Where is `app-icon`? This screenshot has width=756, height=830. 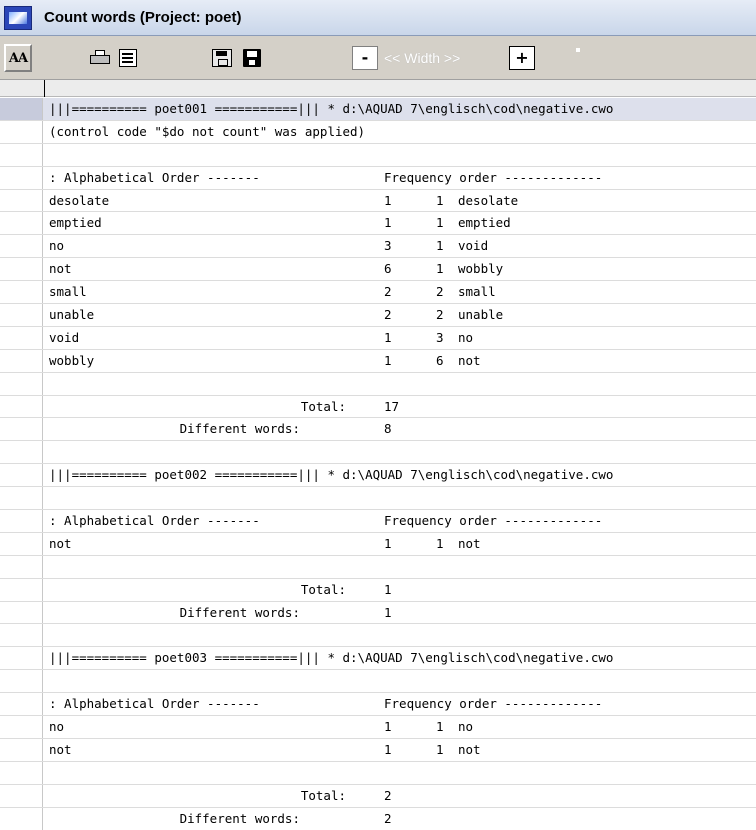 app-icon is located at coordinates (18, 17).